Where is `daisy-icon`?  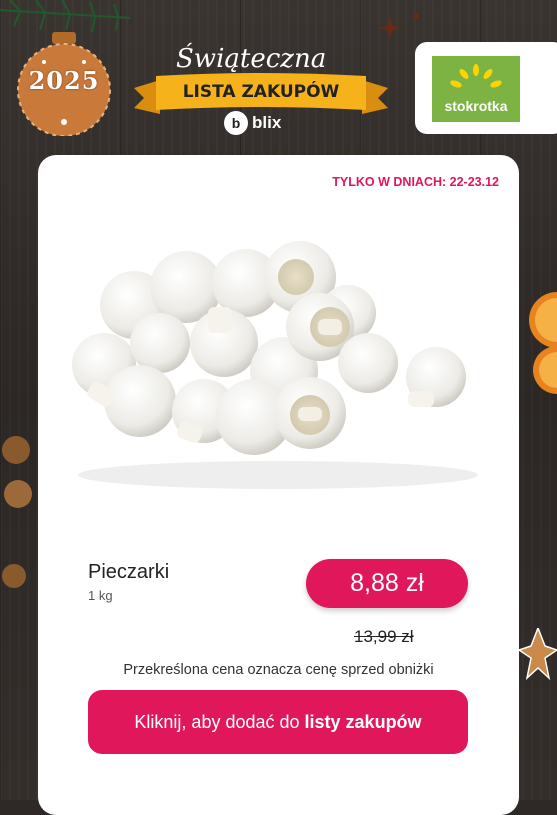 daisy-icon is located at coordinates (476, 76).